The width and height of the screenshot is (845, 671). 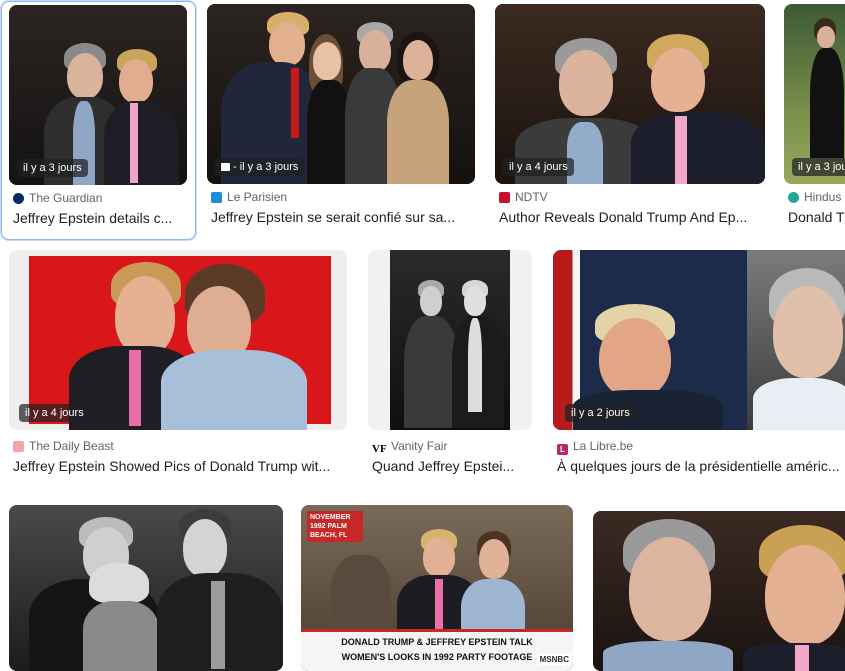 What do you see at coordinates (418, 132) in the screenshot?
I see `photo-top` at bounding box center [418, 132].